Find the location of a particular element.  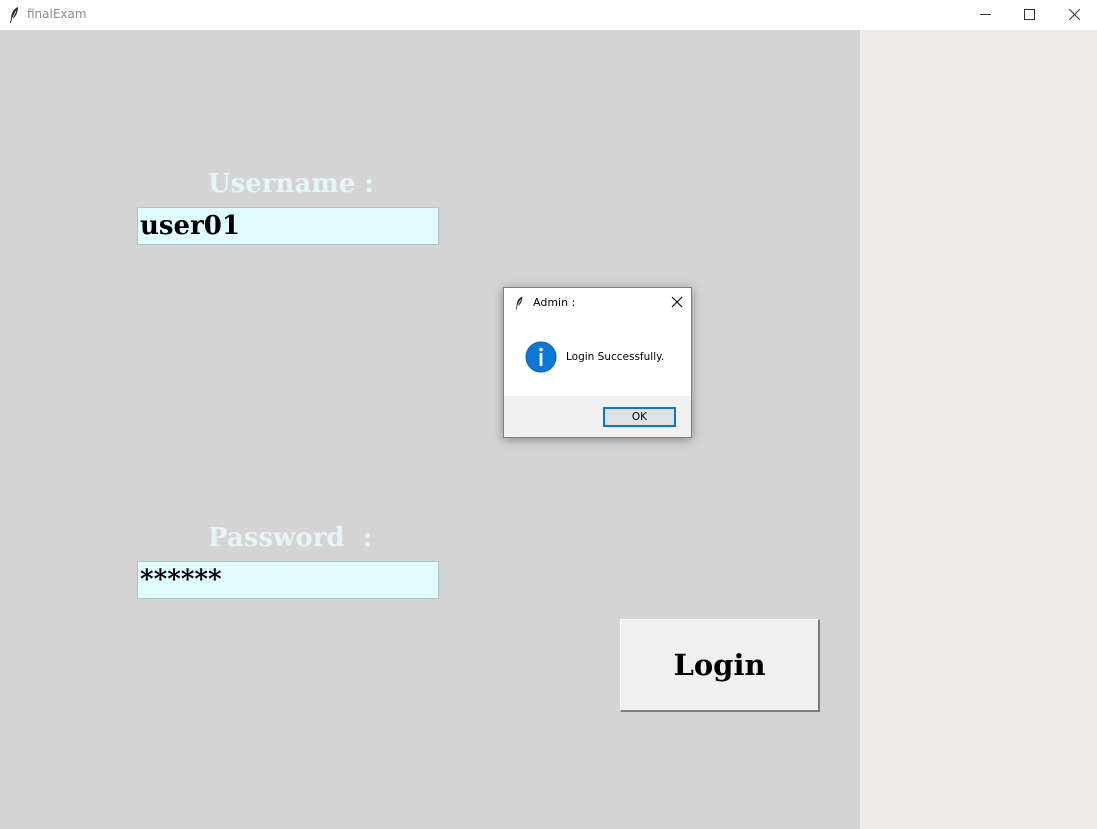

window-titlebar: finalExam is located at coordinates (548, 15).